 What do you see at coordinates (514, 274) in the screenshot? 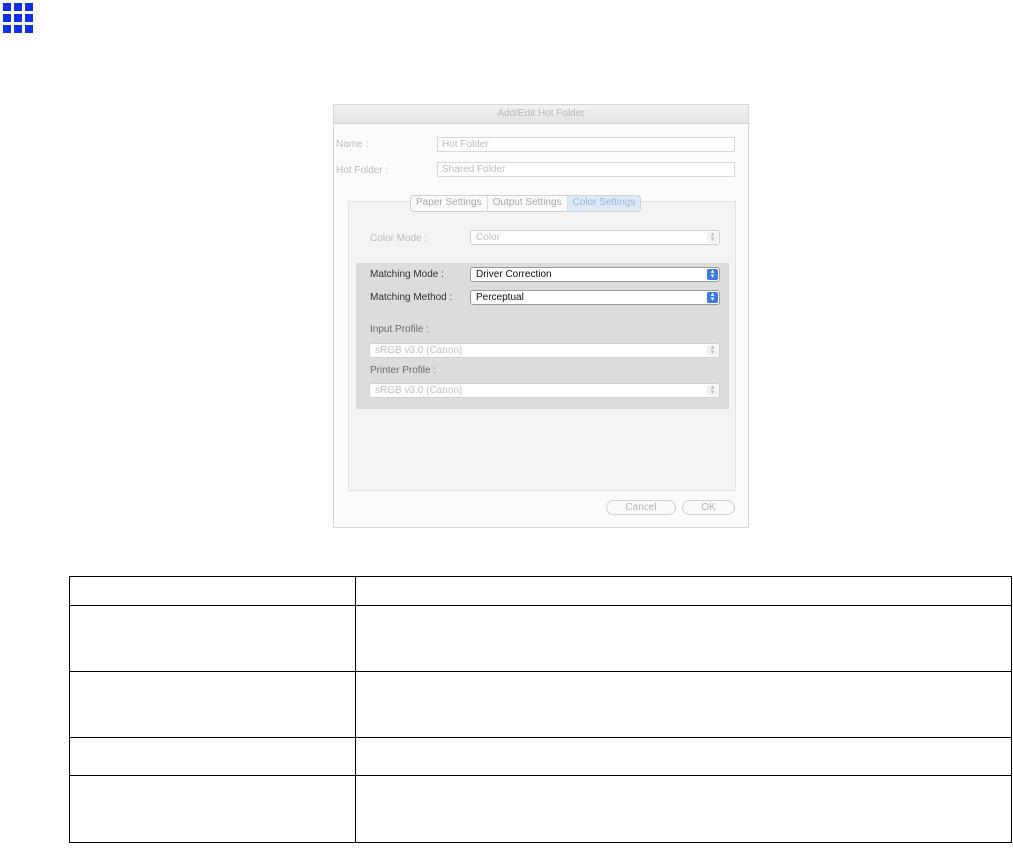
I see `matching-mode-value: Driver Correction` at bounding box center [514, 274].